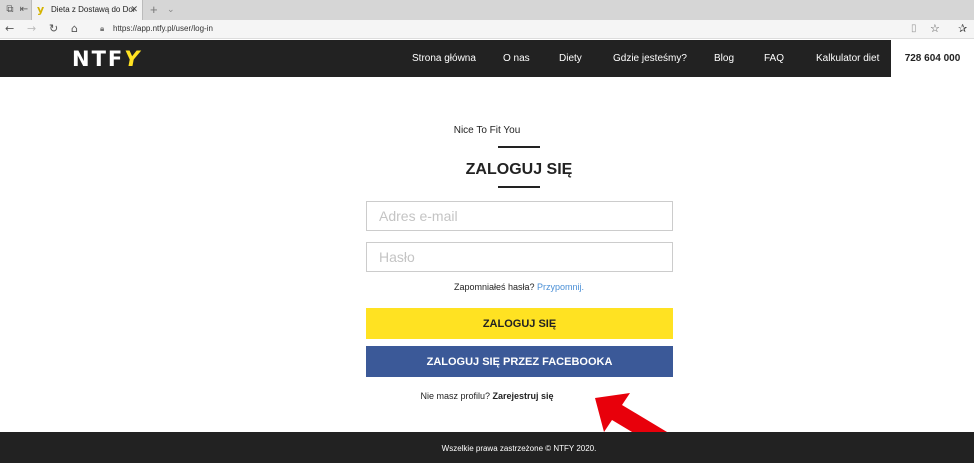 This screenshot has height=463, width=974. What do you see at coordinates (724, 58) in the screenshot?
I see `nav-link-blog: Blog` at bounding box center [724, 58].